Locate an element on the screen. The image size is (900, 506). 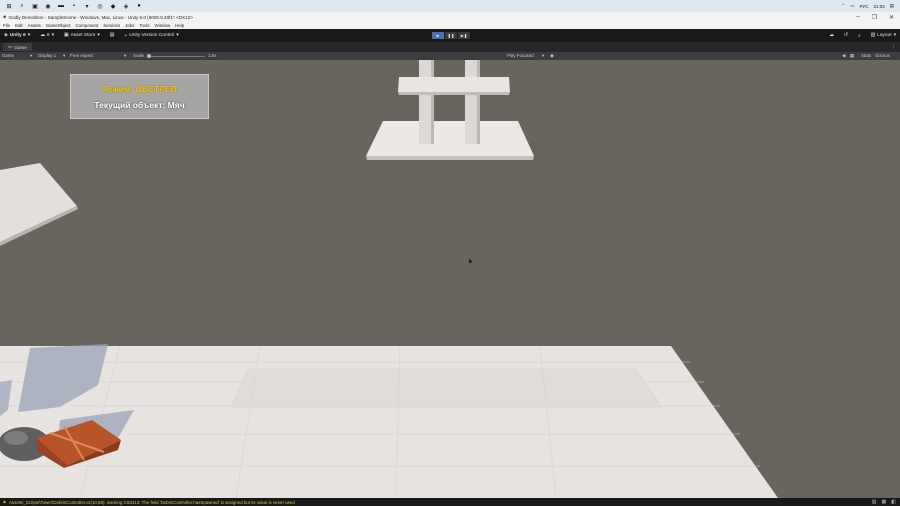
display-dropdown: Display 1 is located at coordinates (47, 55).